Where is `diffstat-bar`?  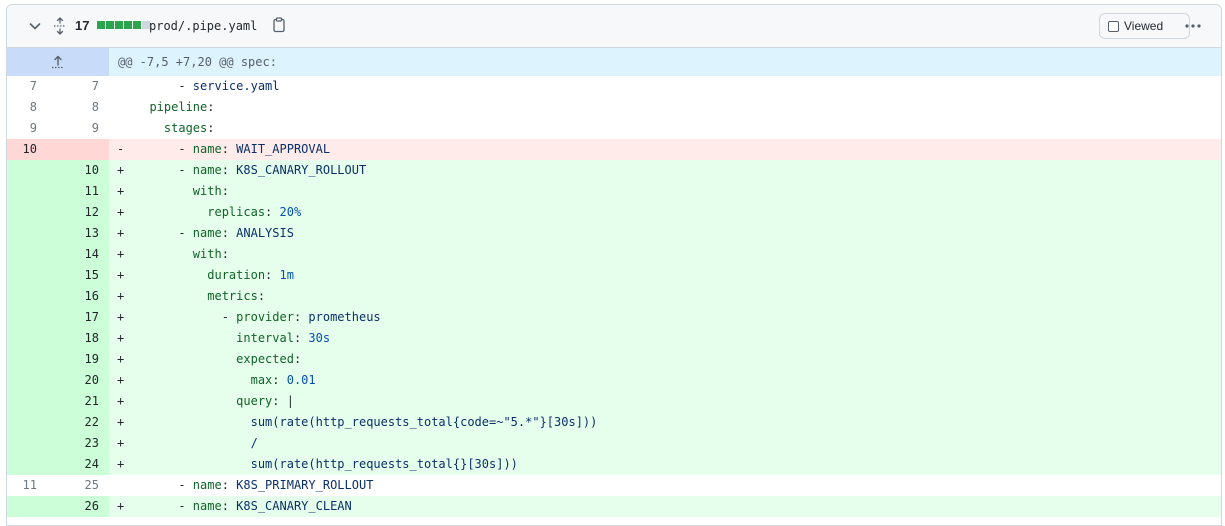 diffstat-bar is located at coordinates (123, 25).